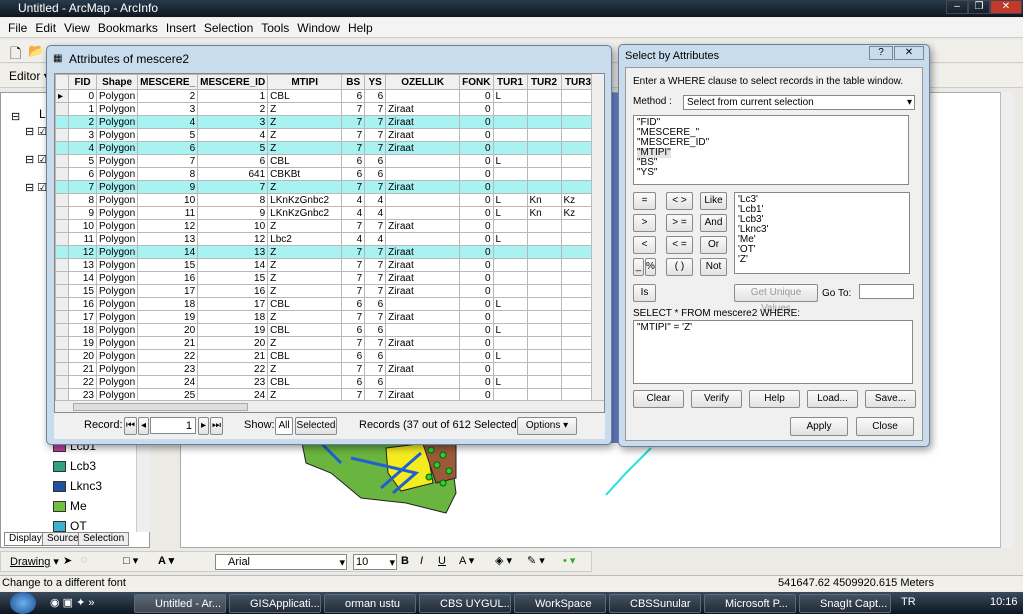 This screenshot has width=1023, height=614. I want to click on verify-button: Verify, so click(716, 399).